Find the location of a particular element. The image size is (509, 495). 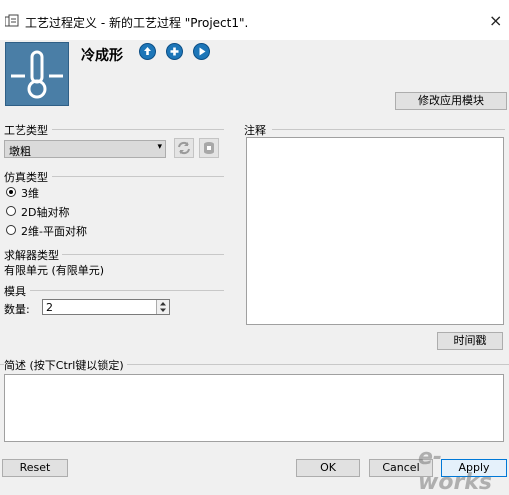

plus-circle-icon is located at coordinates (174, 51).